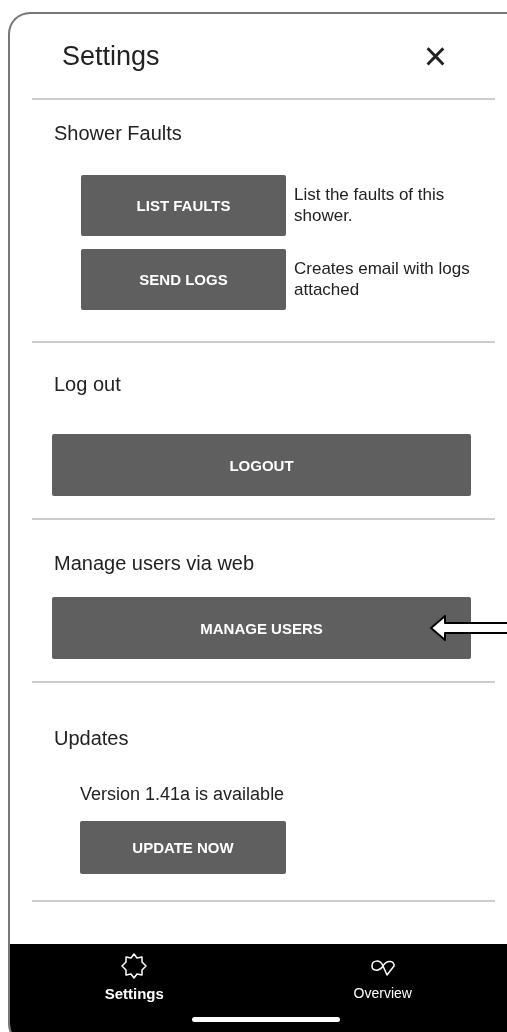 The height and width of the screenshot is (1032, 507). Describe the element at coordinates (118, 133) in the screenshot. I see `section-heading: Shower Faults` at that location.